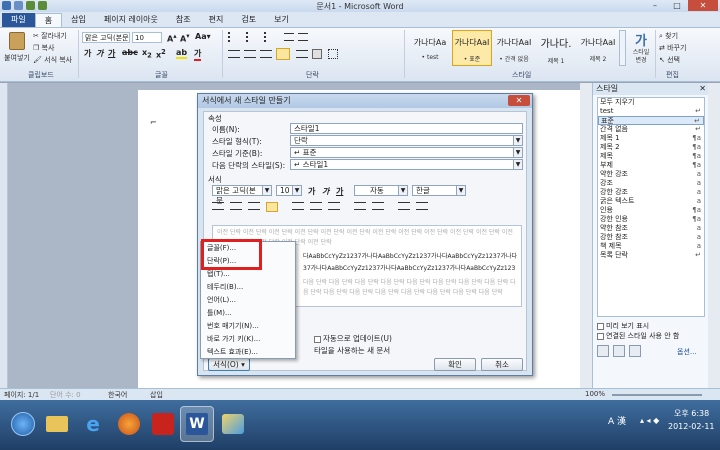 The height and width of the screenshot is (450, 720). Describe the element at coordinates (714, 235) in the screenshot. I see `styles-pane-scrollbar` at that location.